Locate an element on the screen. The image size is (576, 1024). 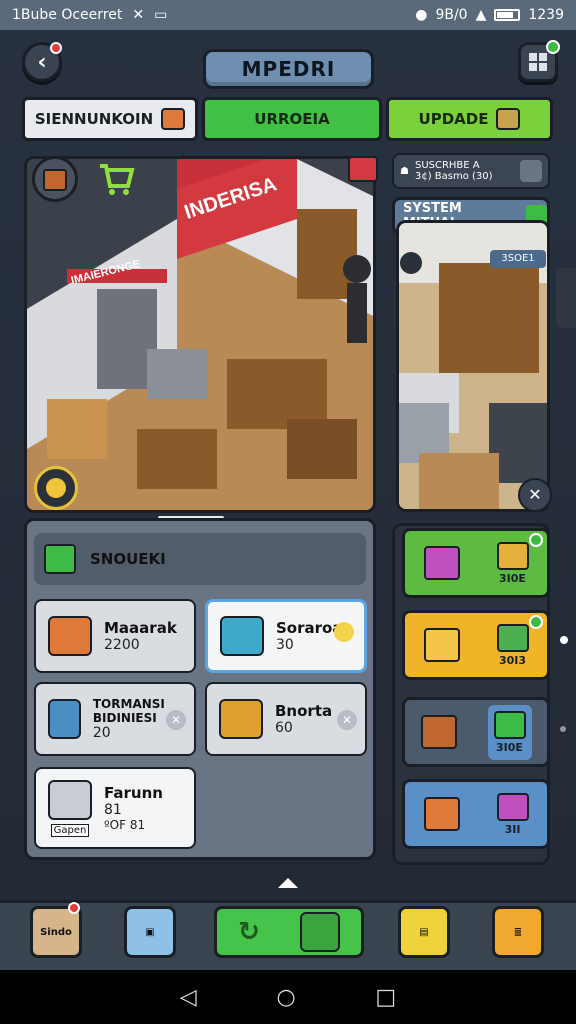
subscribe-line2: 3¢) Basmo (30) is located at coordinates (453, 176).